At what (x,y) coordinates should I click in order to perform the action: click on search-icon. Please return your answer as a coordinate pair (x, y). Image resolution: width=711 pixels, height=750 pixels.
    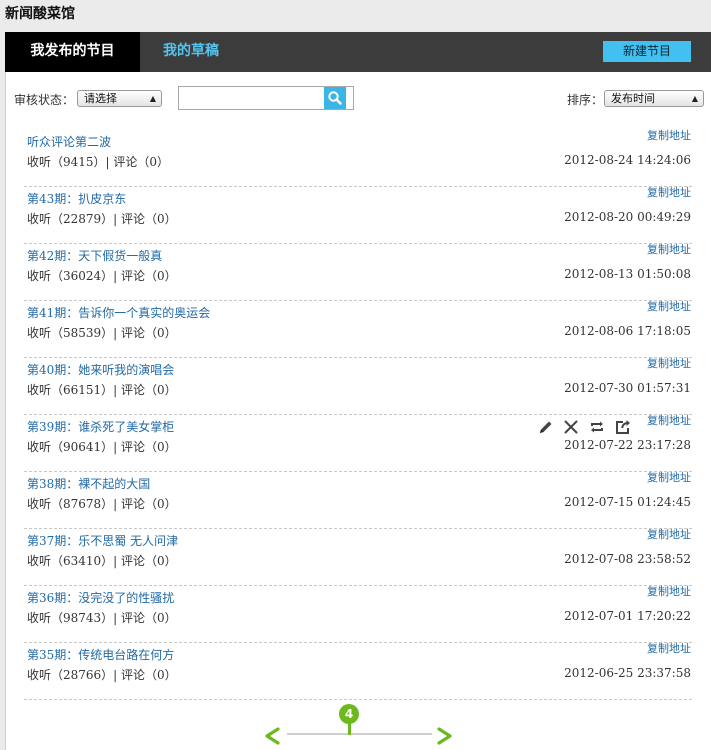
    Looking at the image, I should click on (335, 98).